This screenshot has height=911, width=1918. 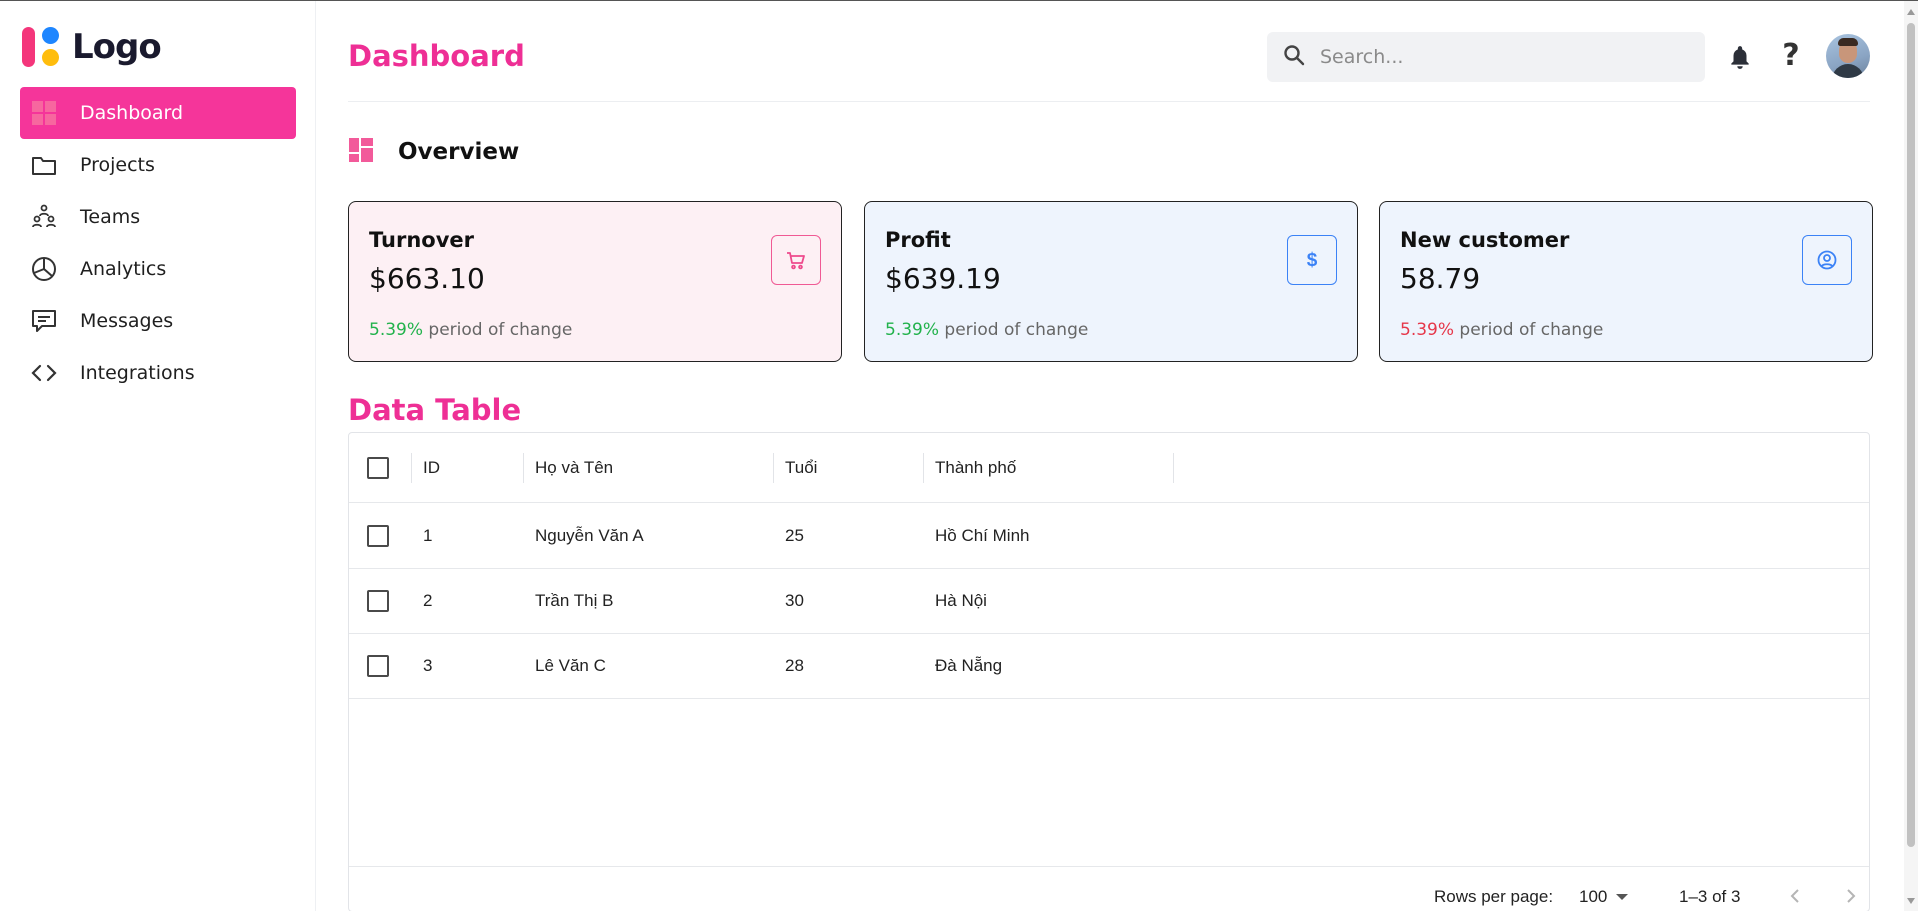 I want to click on cell-city: Hồ Chí Minh, so click(x=982, y=535).